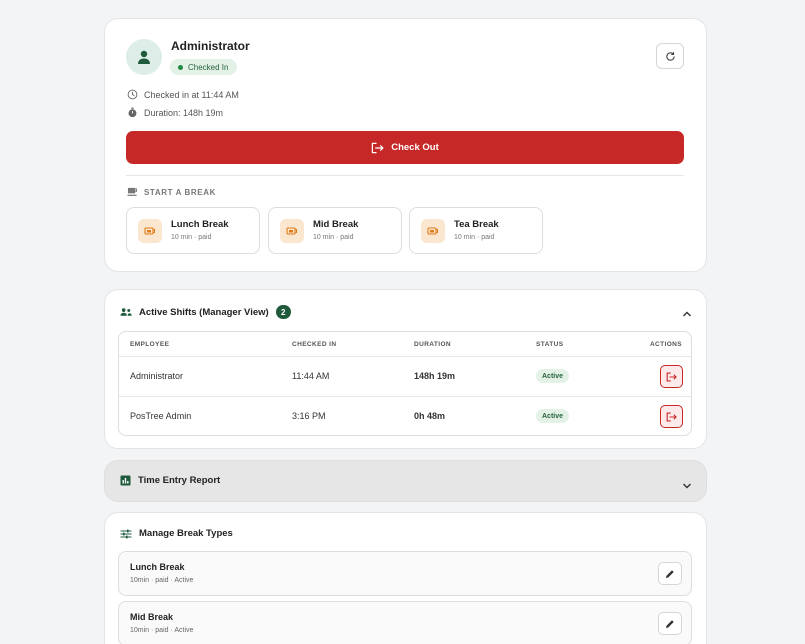 Image resolution: width=805 pixels, height=644 pixels. I want to click on stopwatch-icon, so click(132, 112).